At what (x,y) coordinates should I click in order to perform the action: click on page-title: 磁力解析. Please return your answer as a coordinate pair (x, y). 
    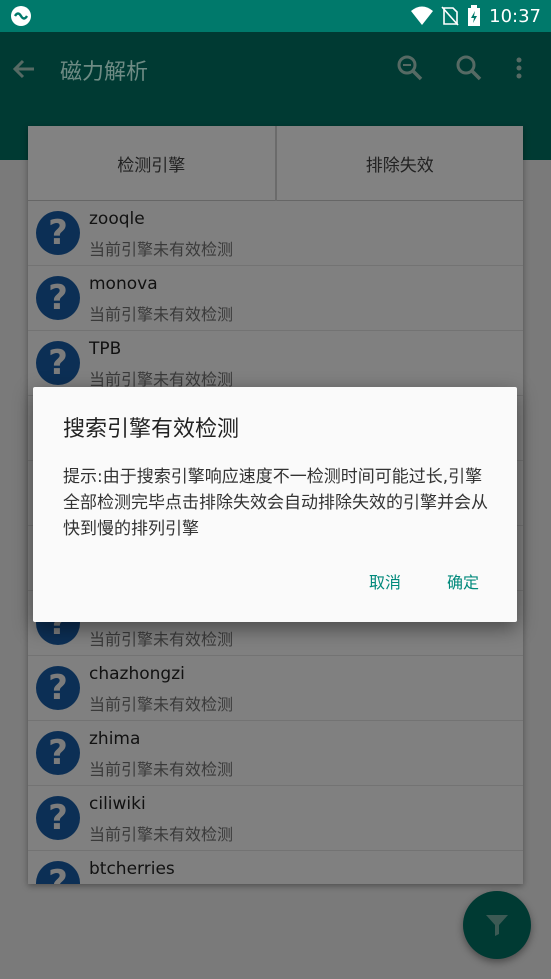
    Looking at the image, I should click on (104, 72).